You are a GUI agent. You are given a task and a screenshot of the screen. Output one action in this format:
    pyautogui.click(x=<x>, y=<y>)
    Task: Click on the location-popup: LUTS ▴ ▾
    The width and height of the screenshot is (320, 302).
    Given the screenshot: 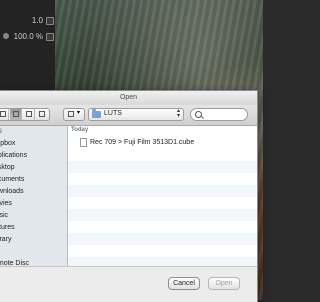 What is the action you would take?
    pyautogui.click(x=136, y=114)
    